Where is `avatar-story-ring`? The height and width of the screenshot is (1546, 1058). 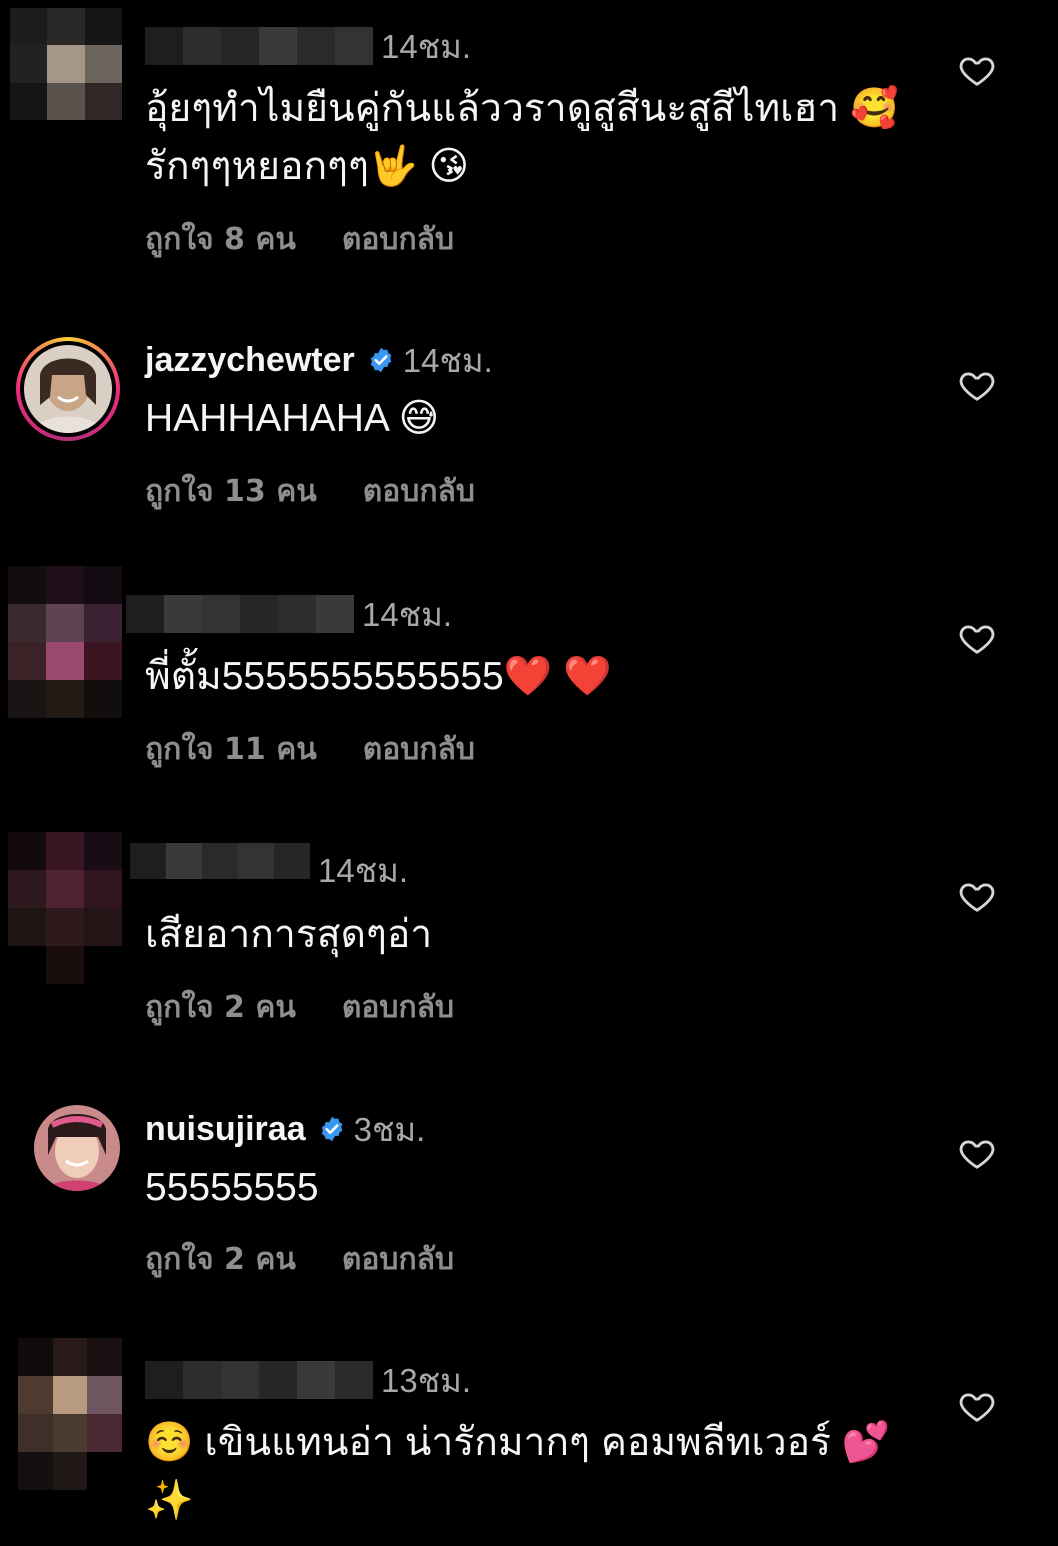 avatar-story-ring is located at coordinates (68, 389).